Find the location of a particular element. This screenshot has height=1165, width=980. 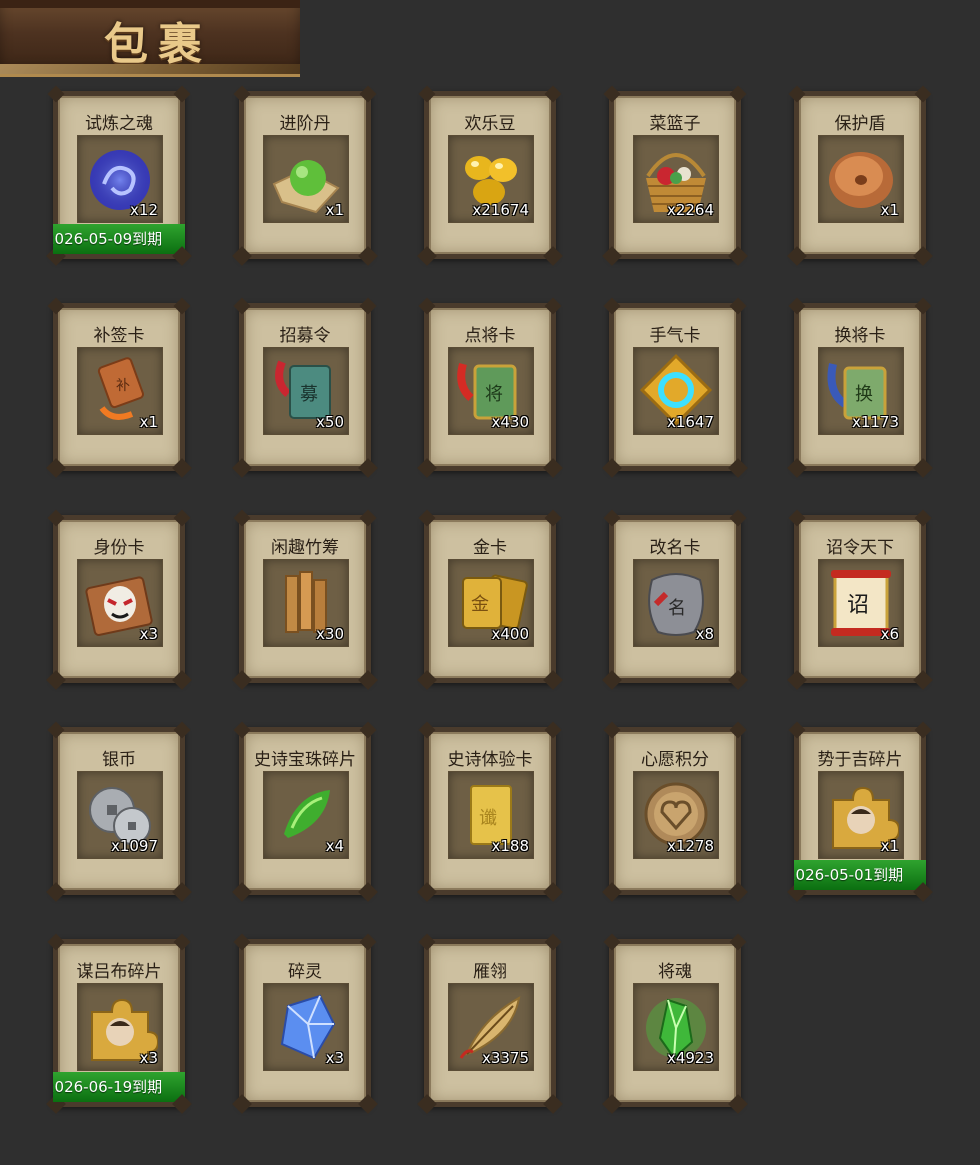

inventory-item-card: 谋吕布碎片 x3 2026-06-19到期 is located at coordinates (119, 1020).